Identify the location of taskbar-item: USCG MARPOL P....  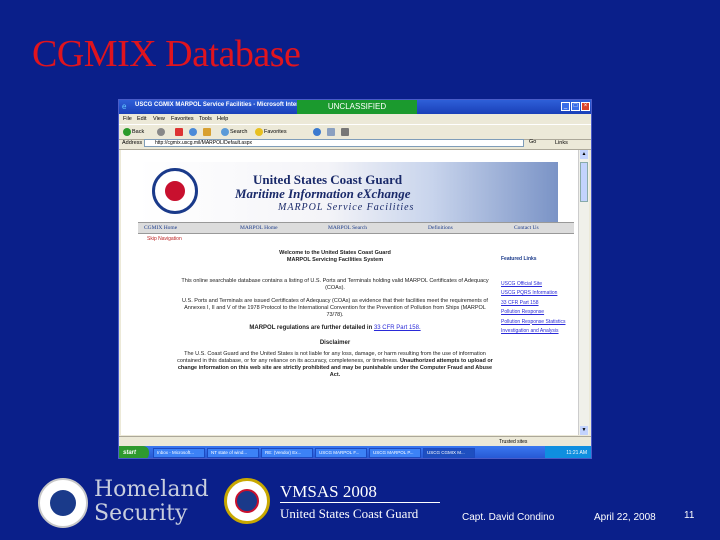
(395, 453).